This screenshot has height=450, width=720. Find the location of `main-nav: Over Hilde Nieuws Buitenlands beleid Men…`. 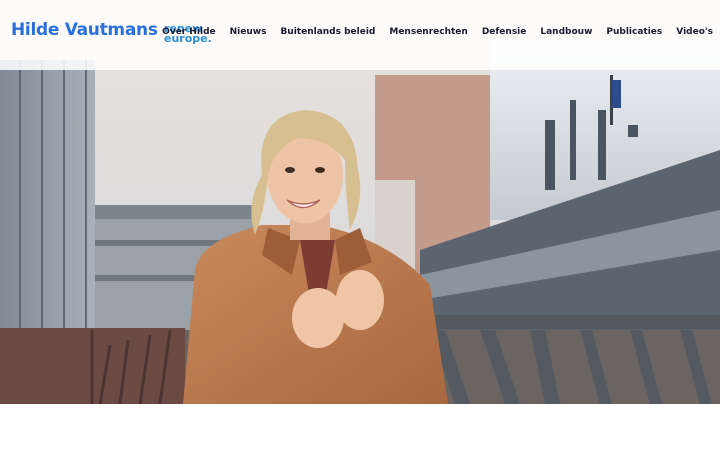

main-nav: Over Hilde Nieuws Buitenlands beleid Men… is located at coordinates (437, 32).